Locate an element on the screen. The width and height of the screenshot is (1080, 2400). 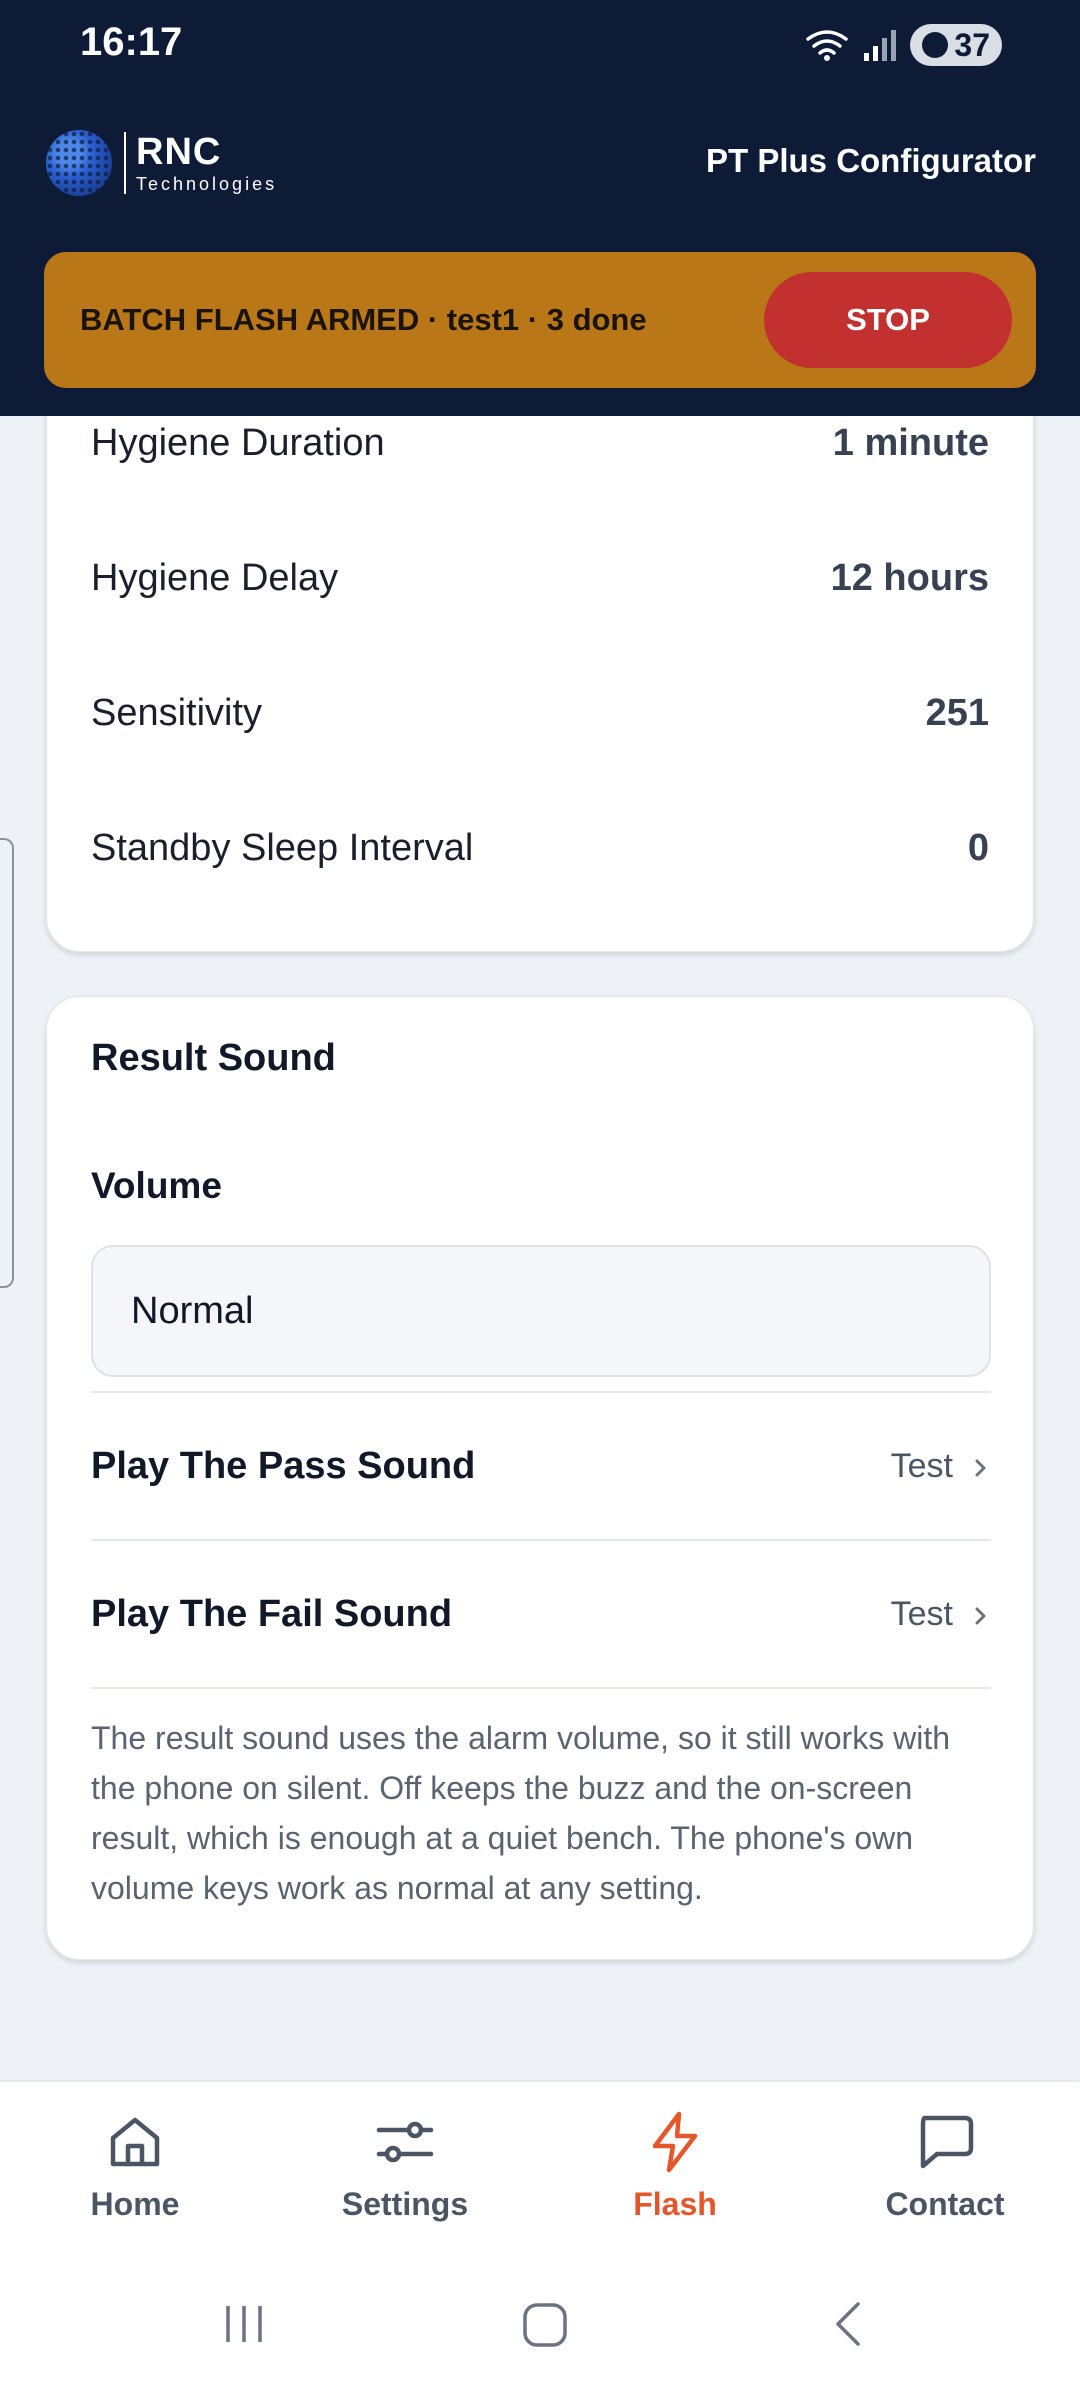
batch-flash-banner: BATCH FLASH ARMED · test1 · 3 done STOP is located at coordinates (540, 320).